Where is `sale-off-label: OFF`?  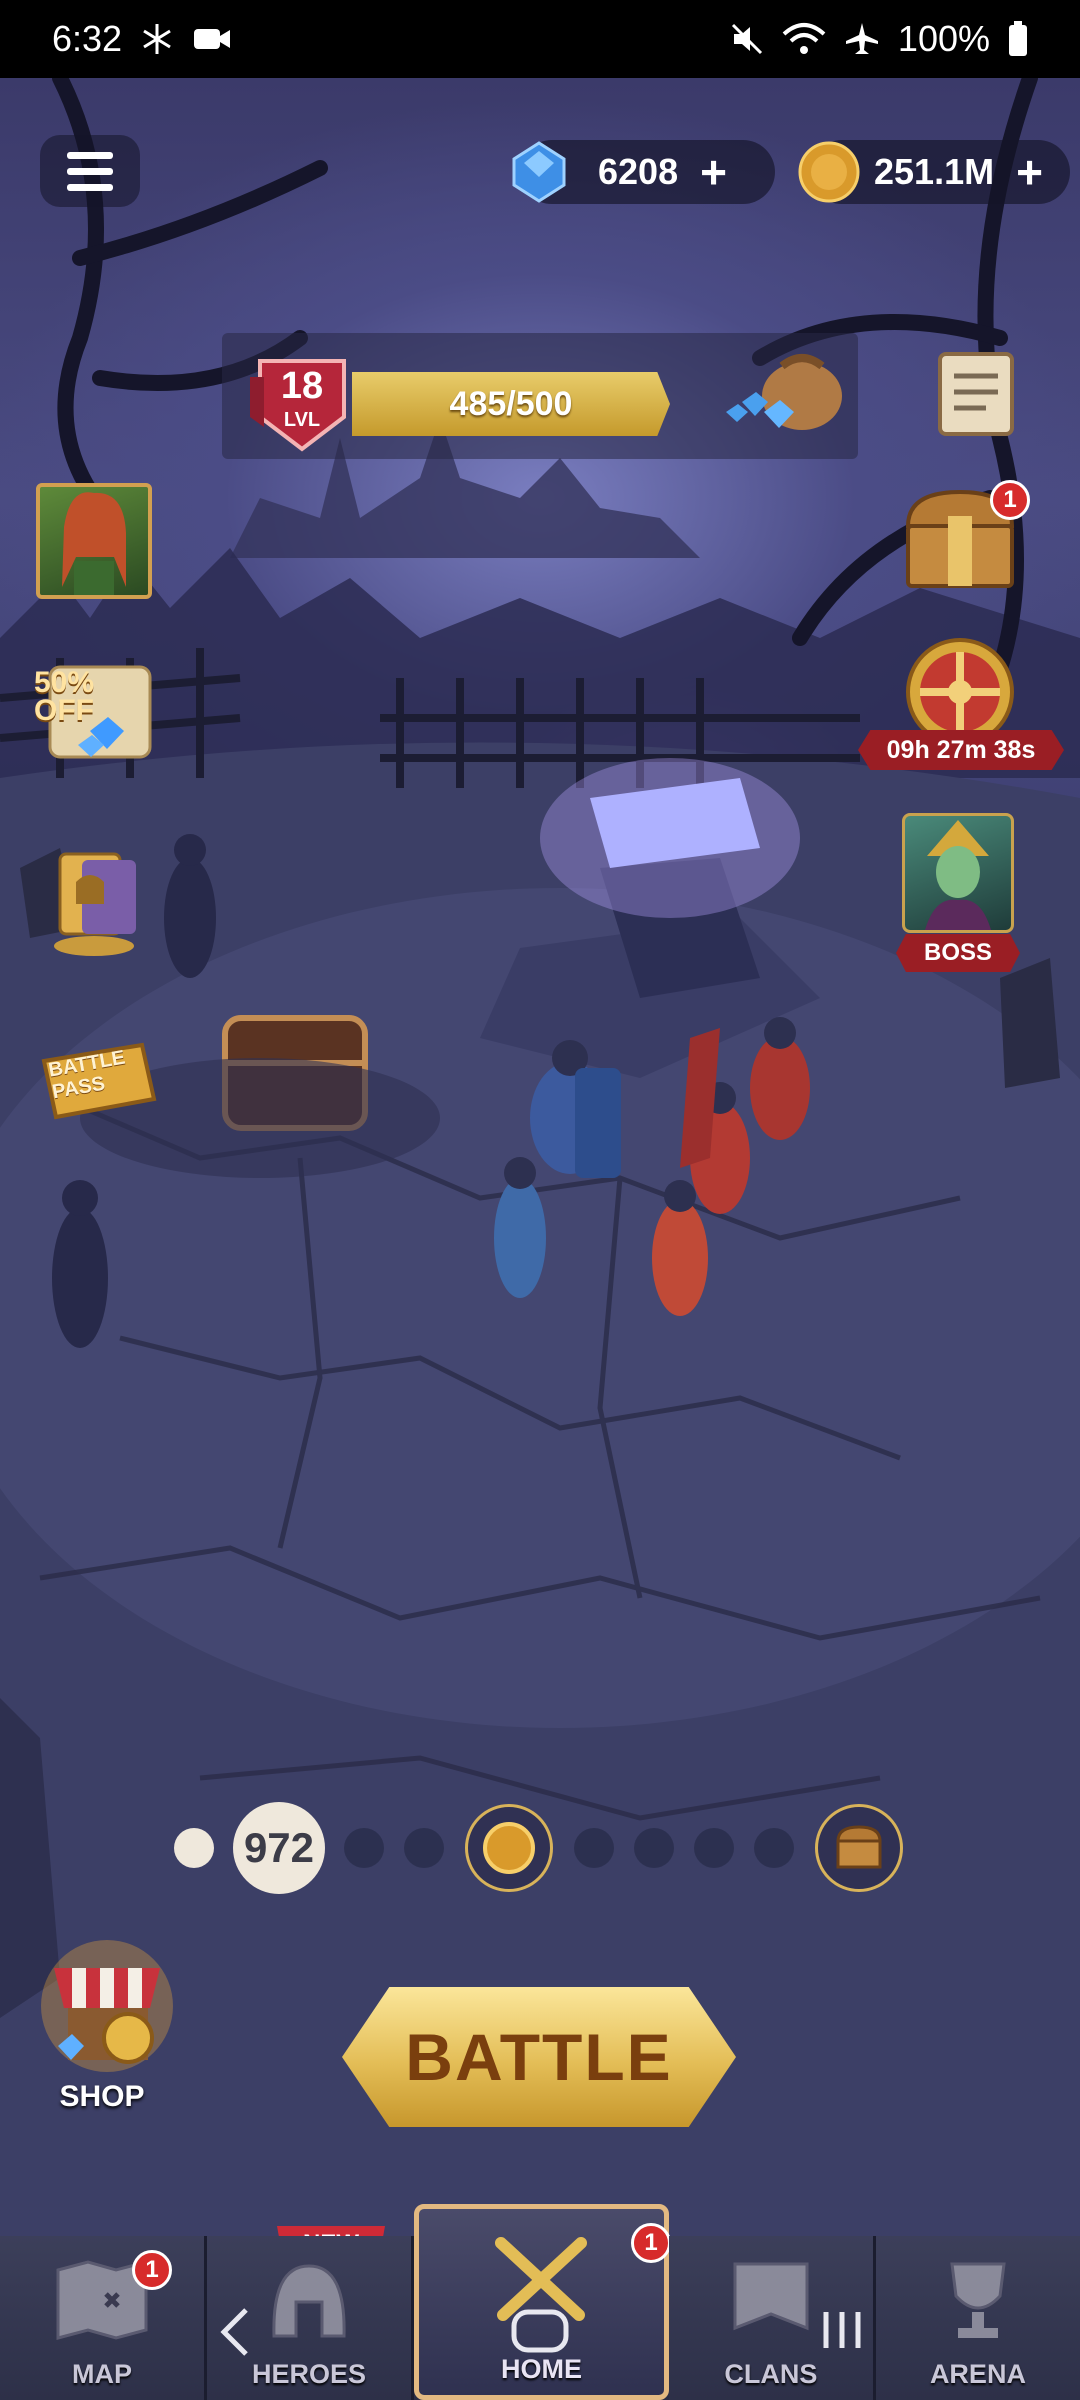 sale-off-label: OFF is located at coordinates (64, 710).